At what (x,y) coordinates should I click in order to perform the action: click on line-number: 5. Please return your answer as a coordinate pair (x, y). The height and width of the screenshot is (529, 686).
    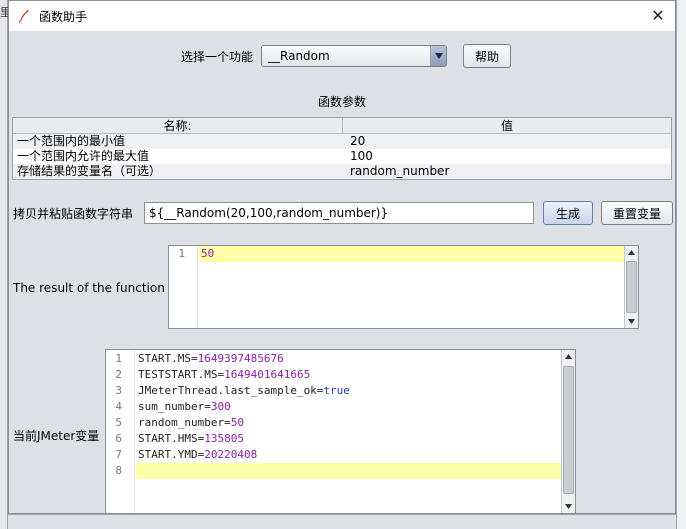
    Looking at the image, I should click on (118, 422).